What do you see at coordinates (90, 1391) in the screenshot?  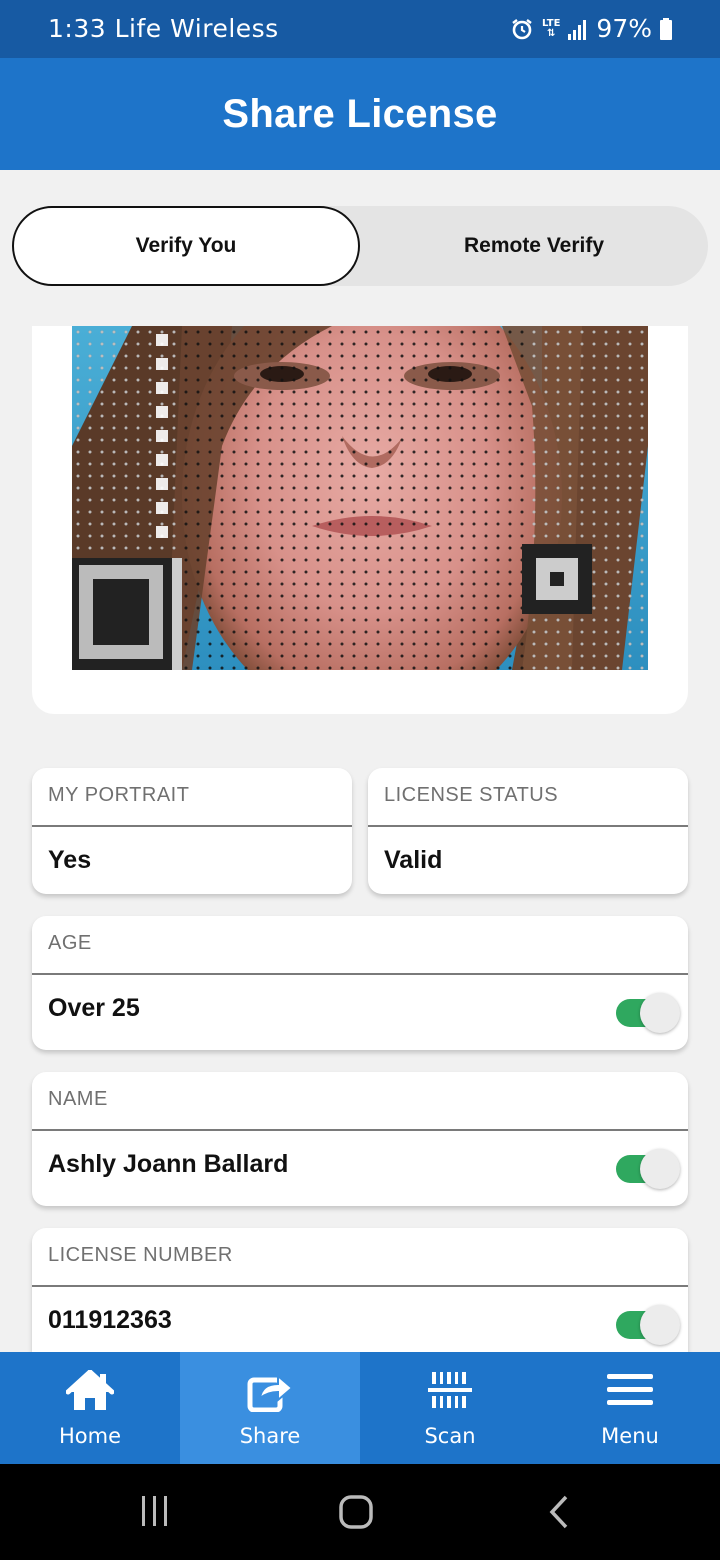 I see `home-icon` at bounding box center [90, 1391].